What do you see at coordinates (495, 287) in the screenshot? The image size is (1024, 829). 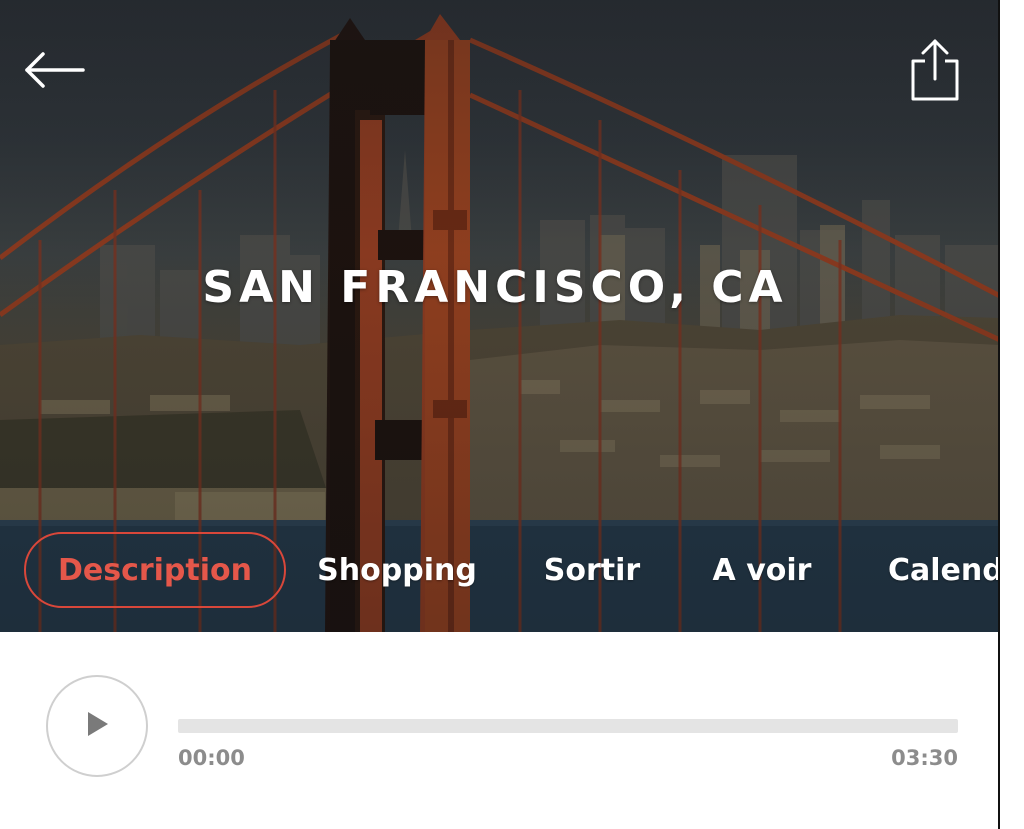 I see `page-title: SAN FRANCISCO, CA` at bounding box center [495, 287].